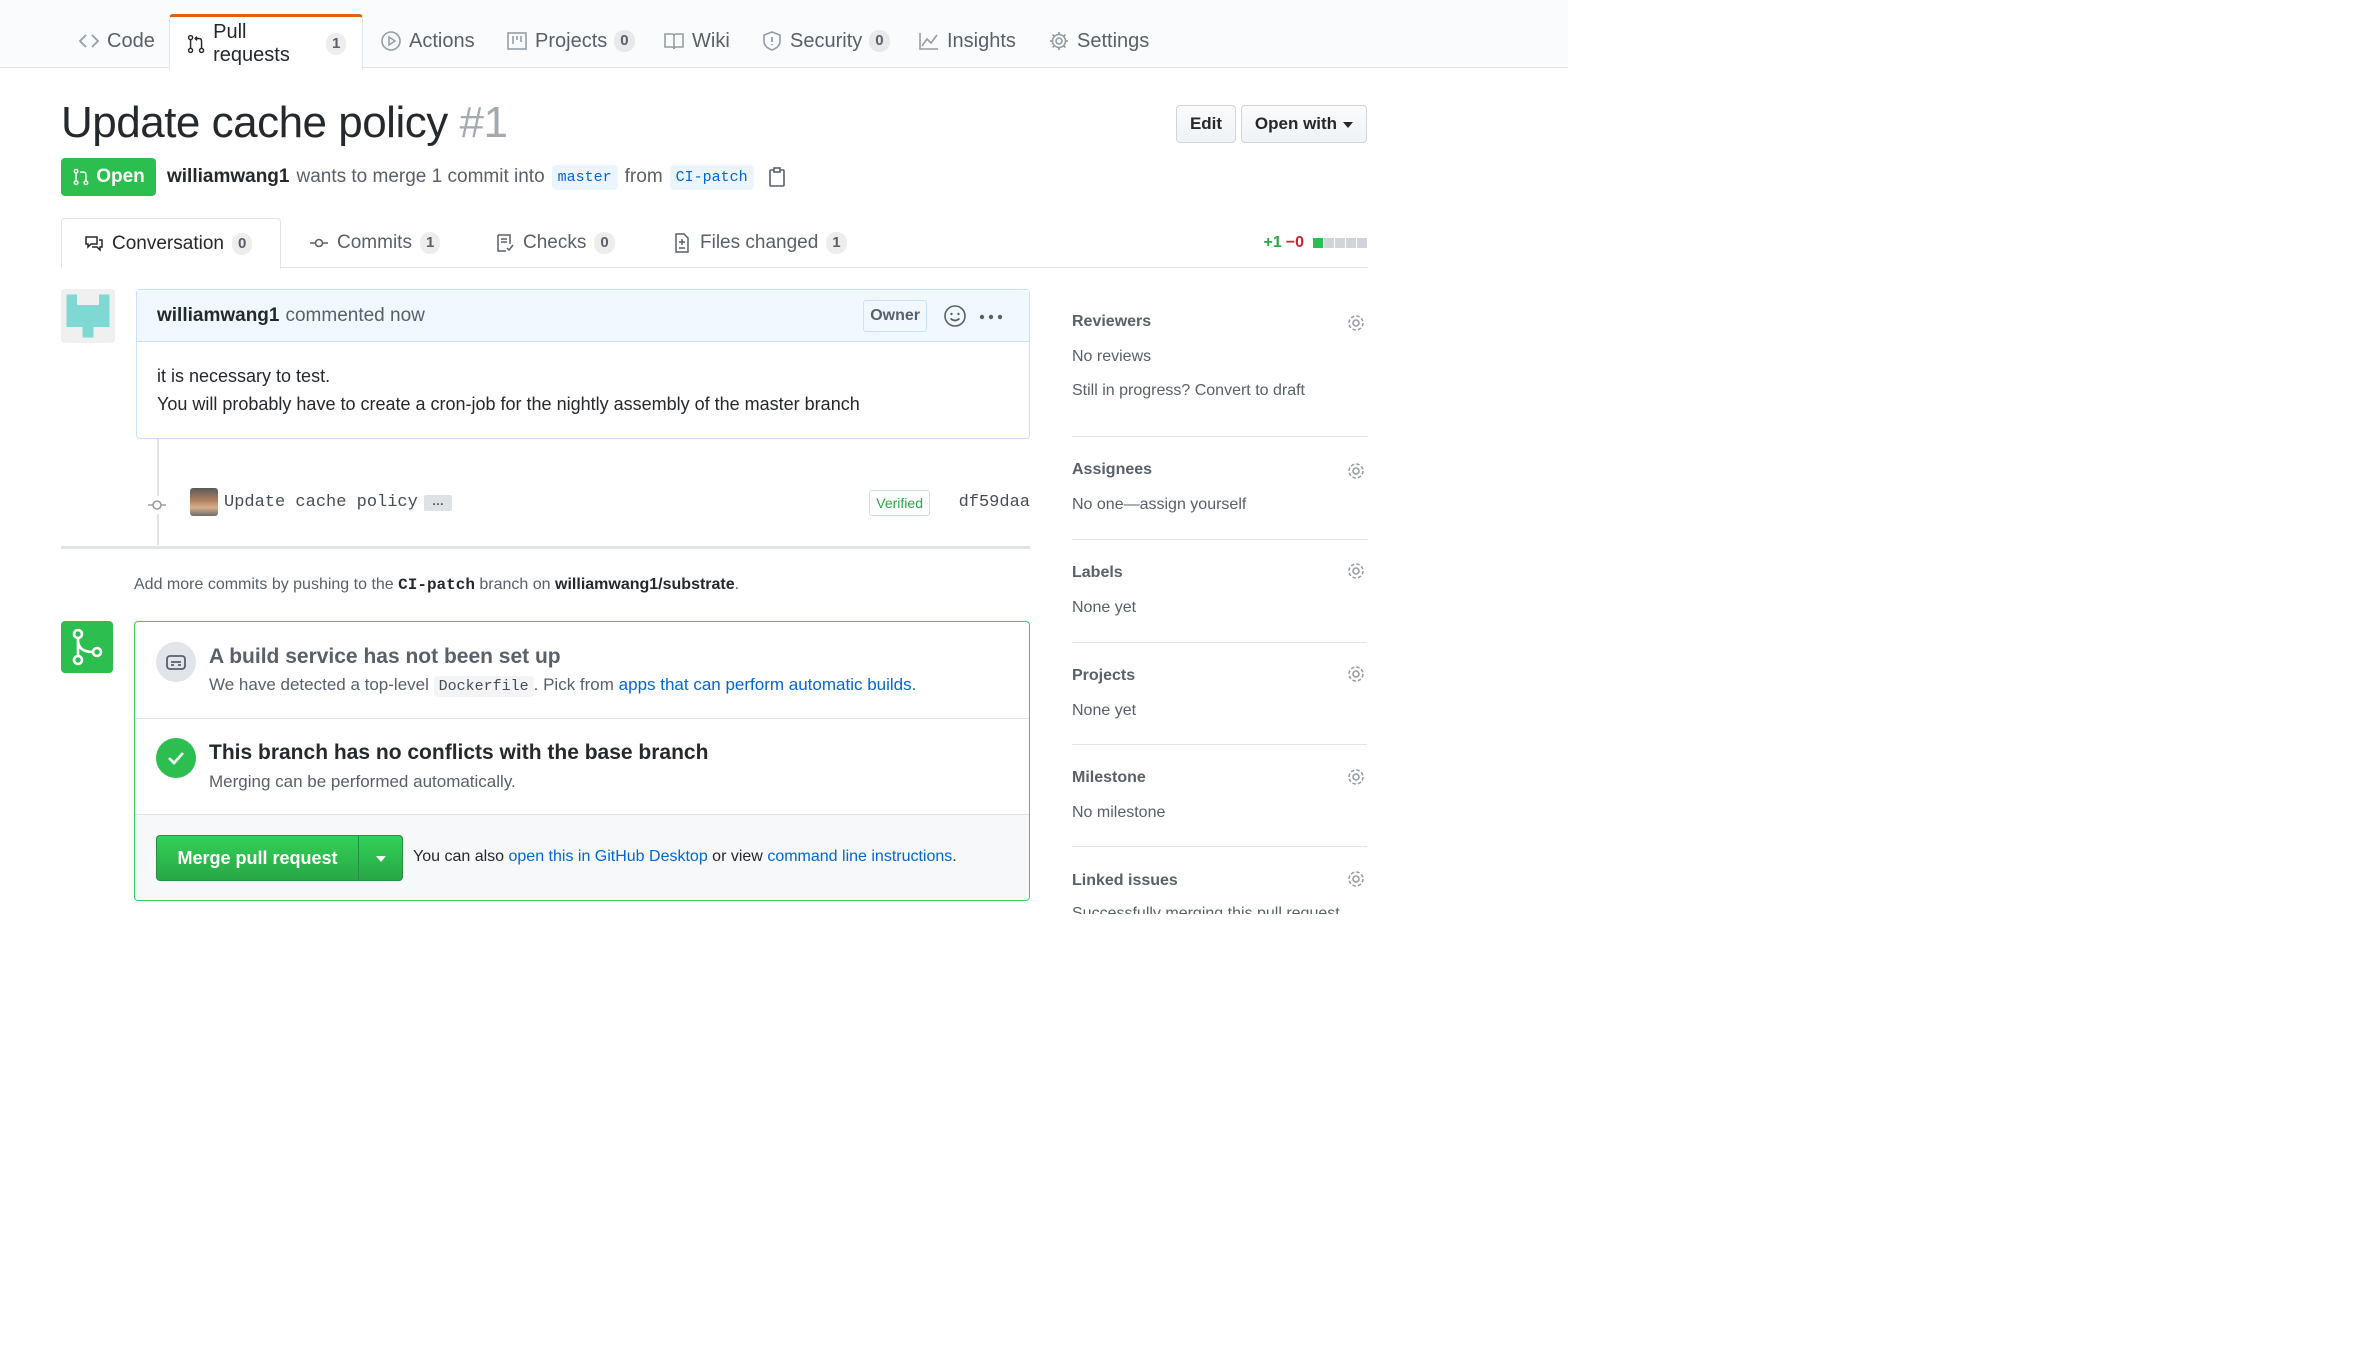  What do you see at coordinates (1098, 41) in the screenshot?
I see `tab-settings: Settings` at bounding box center [1098, 41].